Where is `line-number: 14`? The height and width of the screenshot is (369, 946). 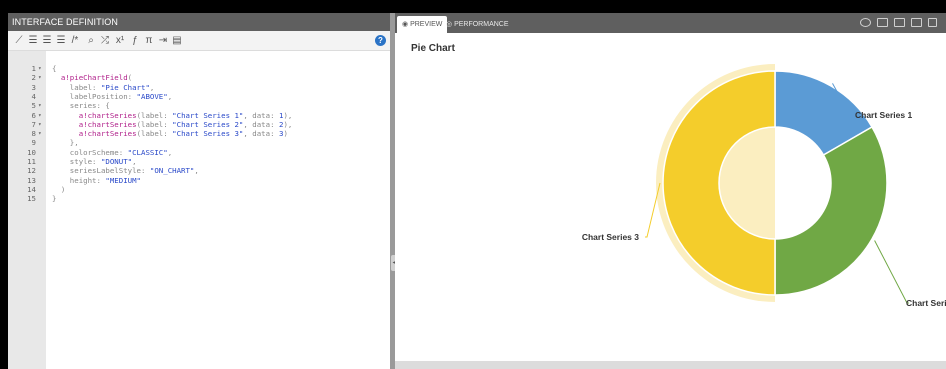 line-number: 14 is located at coordinates (31, 189).